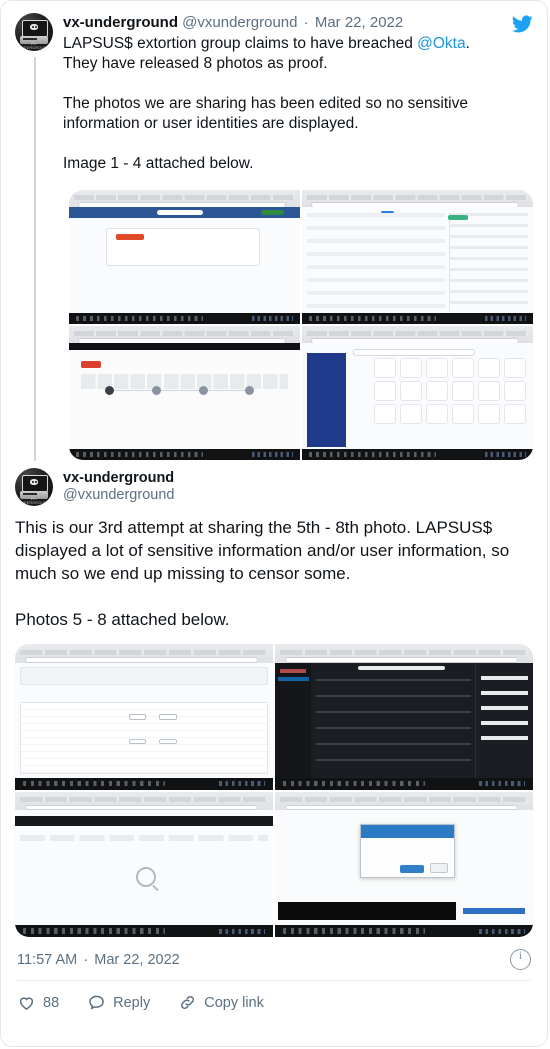  I want to click on author-display-name: vx-underground, so click(120, 22).